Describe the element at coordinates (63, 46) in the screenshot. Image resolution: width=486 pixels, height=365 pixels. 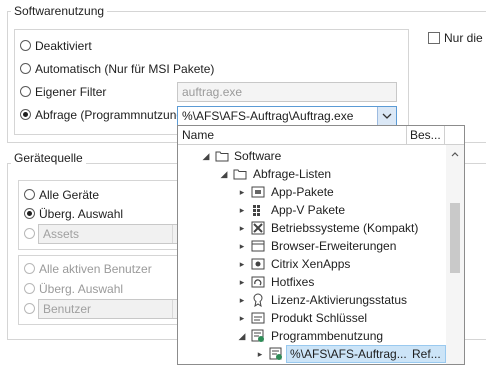
I see `radio-deaktiviert-label: Deaktiviert` at that location.